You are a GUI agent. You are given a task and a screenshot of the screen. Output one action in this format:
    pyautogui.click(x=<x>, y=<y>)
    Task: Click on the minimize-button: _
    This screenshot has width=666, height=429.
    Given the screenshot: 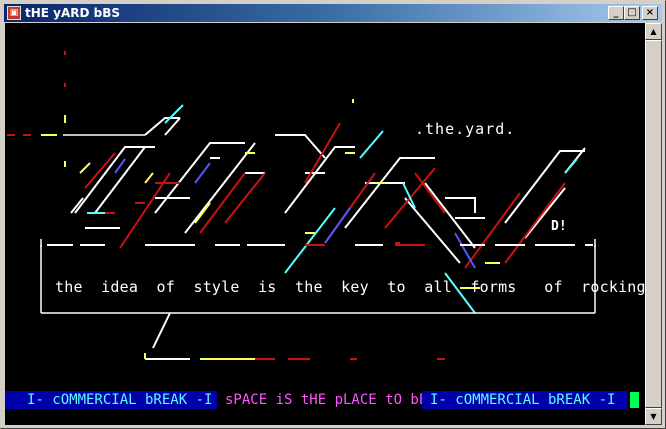 What is the action you would take?
    pyautogui.click(x=616, y=13)
    